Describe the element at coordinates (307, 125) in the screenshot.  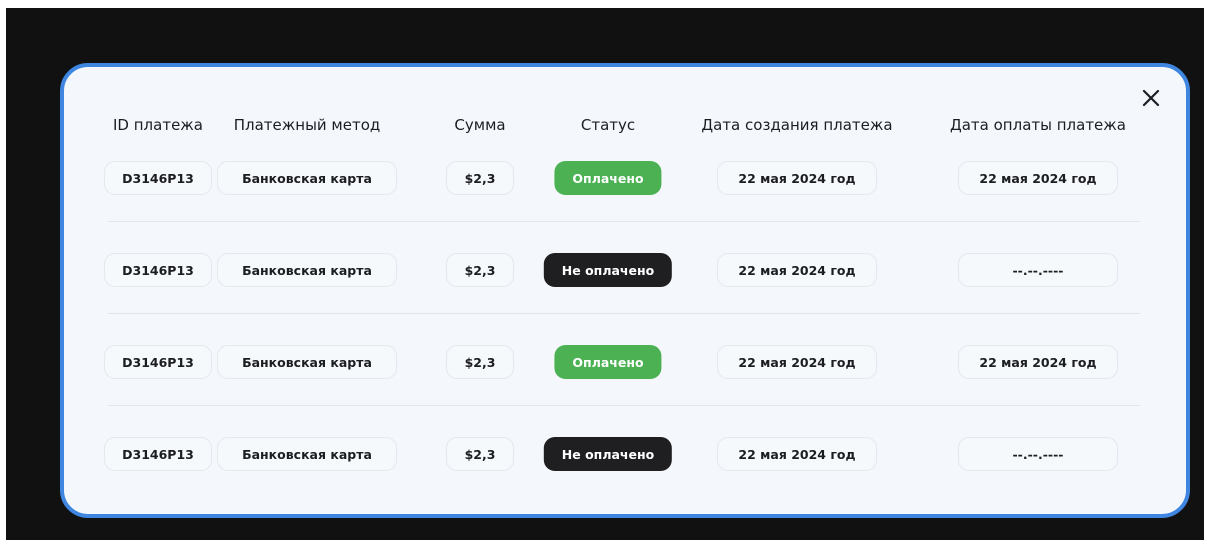
I see `header-method: Платежный метод` at that location.